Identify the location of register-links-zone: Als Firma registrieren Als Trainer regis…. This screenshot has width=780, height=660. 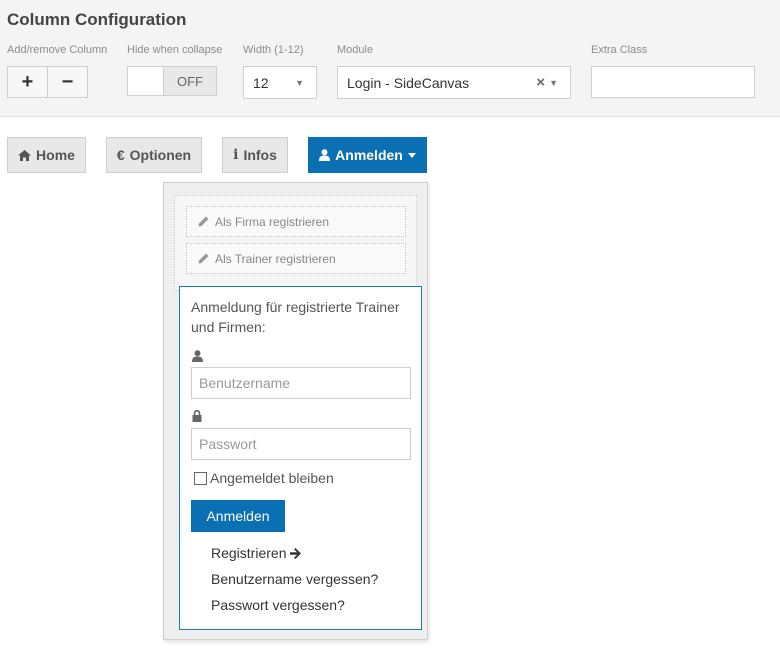
(295, 243).